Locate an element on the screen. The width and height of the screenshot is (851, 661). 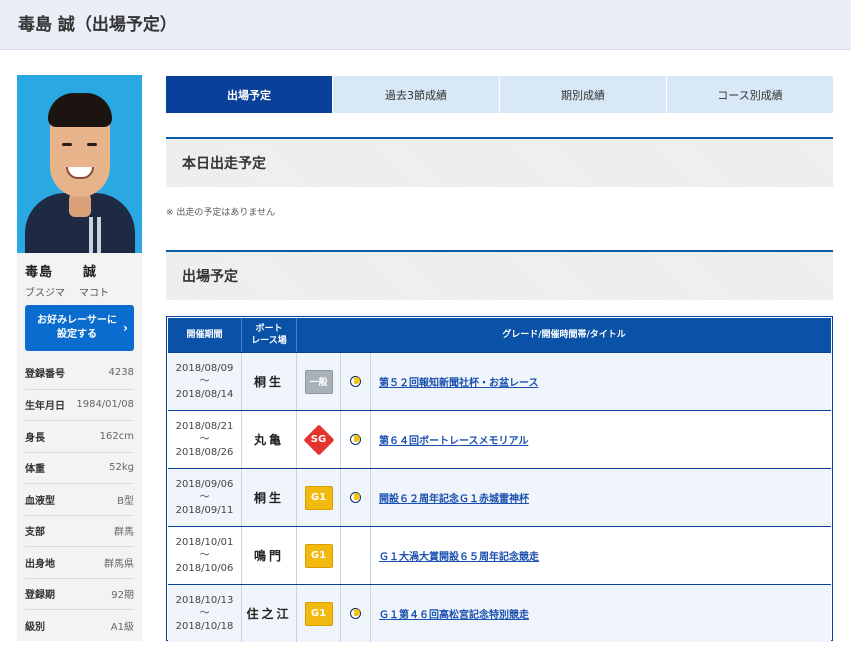
race-venue: 住之江 is located at coordinates (269, 613).